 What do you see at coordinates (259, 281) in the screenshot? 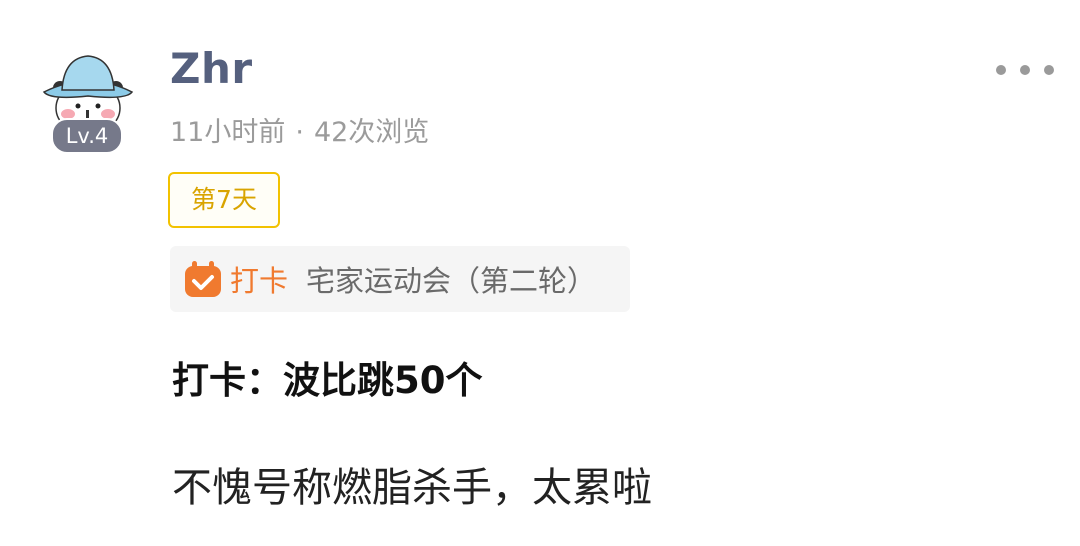
I see `checkin-label: 打卡` at bounding box center [259, 281].